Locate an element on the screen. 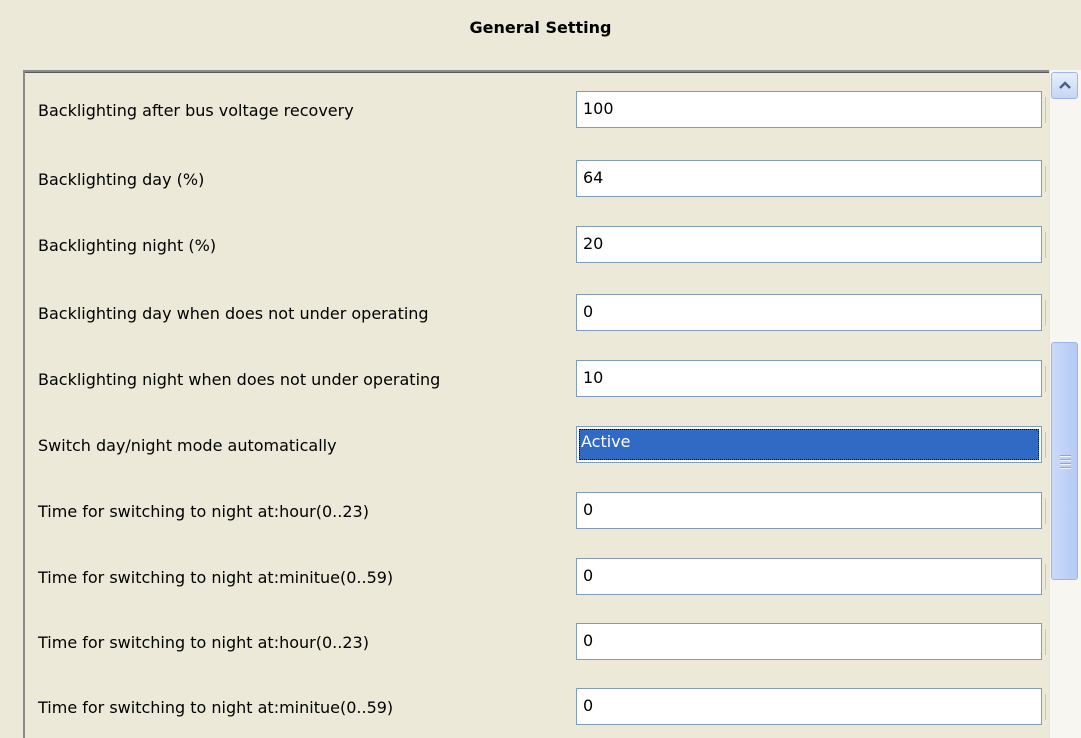 Image resolution: width=1081 pixels, height=738 pixels. scroll-up-button is located at coordinates (1064, 85).